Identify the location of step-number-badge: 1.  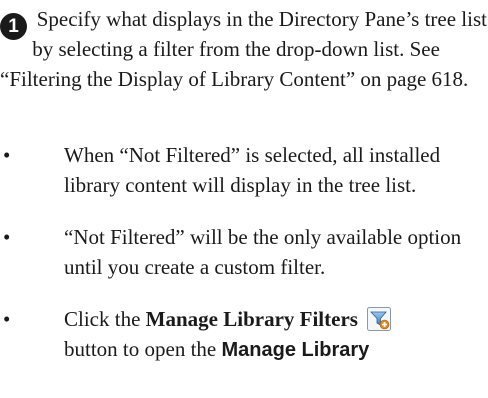
(13, 26).